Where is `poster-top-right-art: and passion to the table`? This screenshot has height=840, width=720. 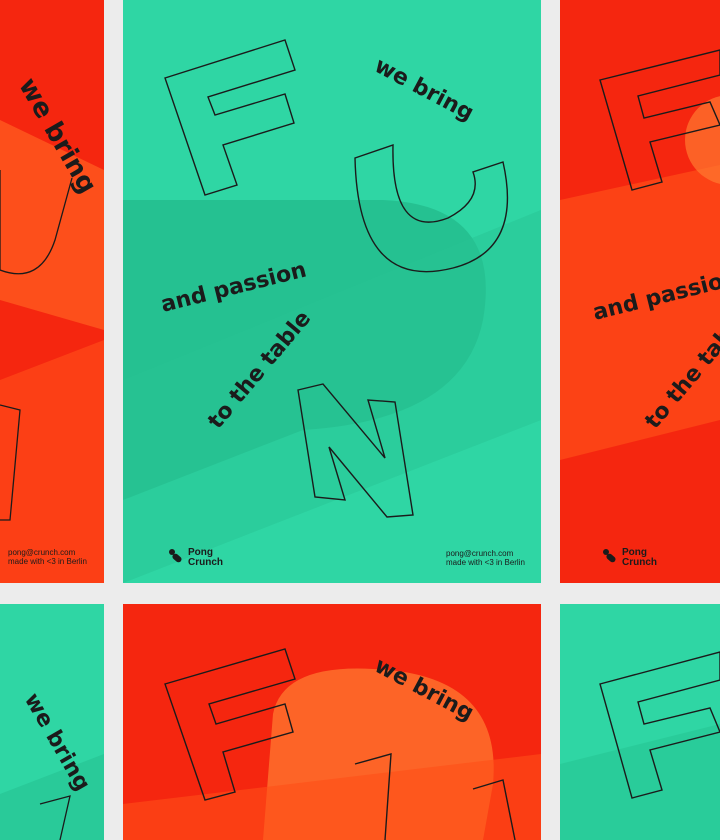
poster-top-right-art: and passion to the table is located at coordinates (640, 254).